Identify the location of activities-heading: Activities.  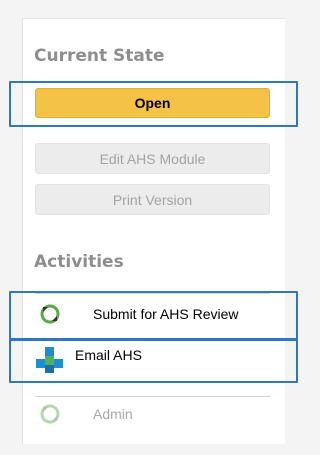
(79, 262).